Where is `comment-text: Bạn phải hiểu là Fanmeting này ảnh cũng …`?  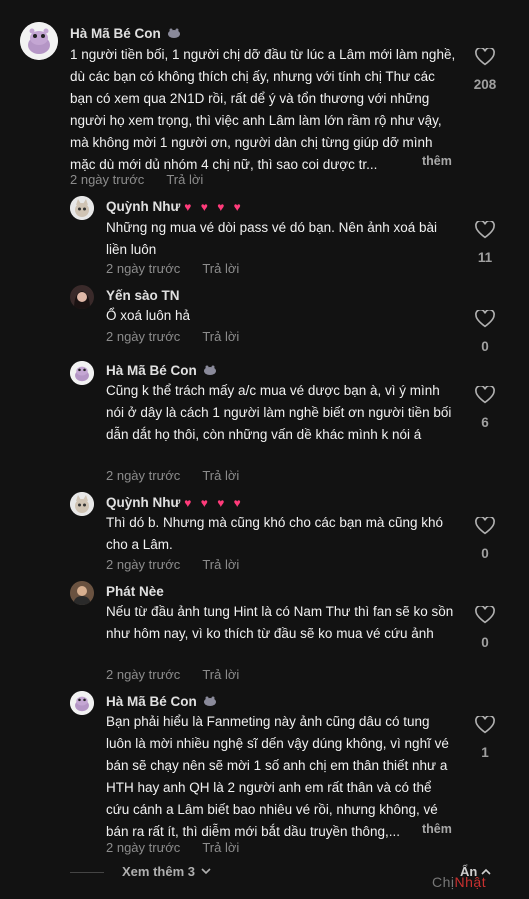 comment-text: Bạn phải hiểu là Fanmeting này ảnh cũng … is located at coordinates (277, 776).